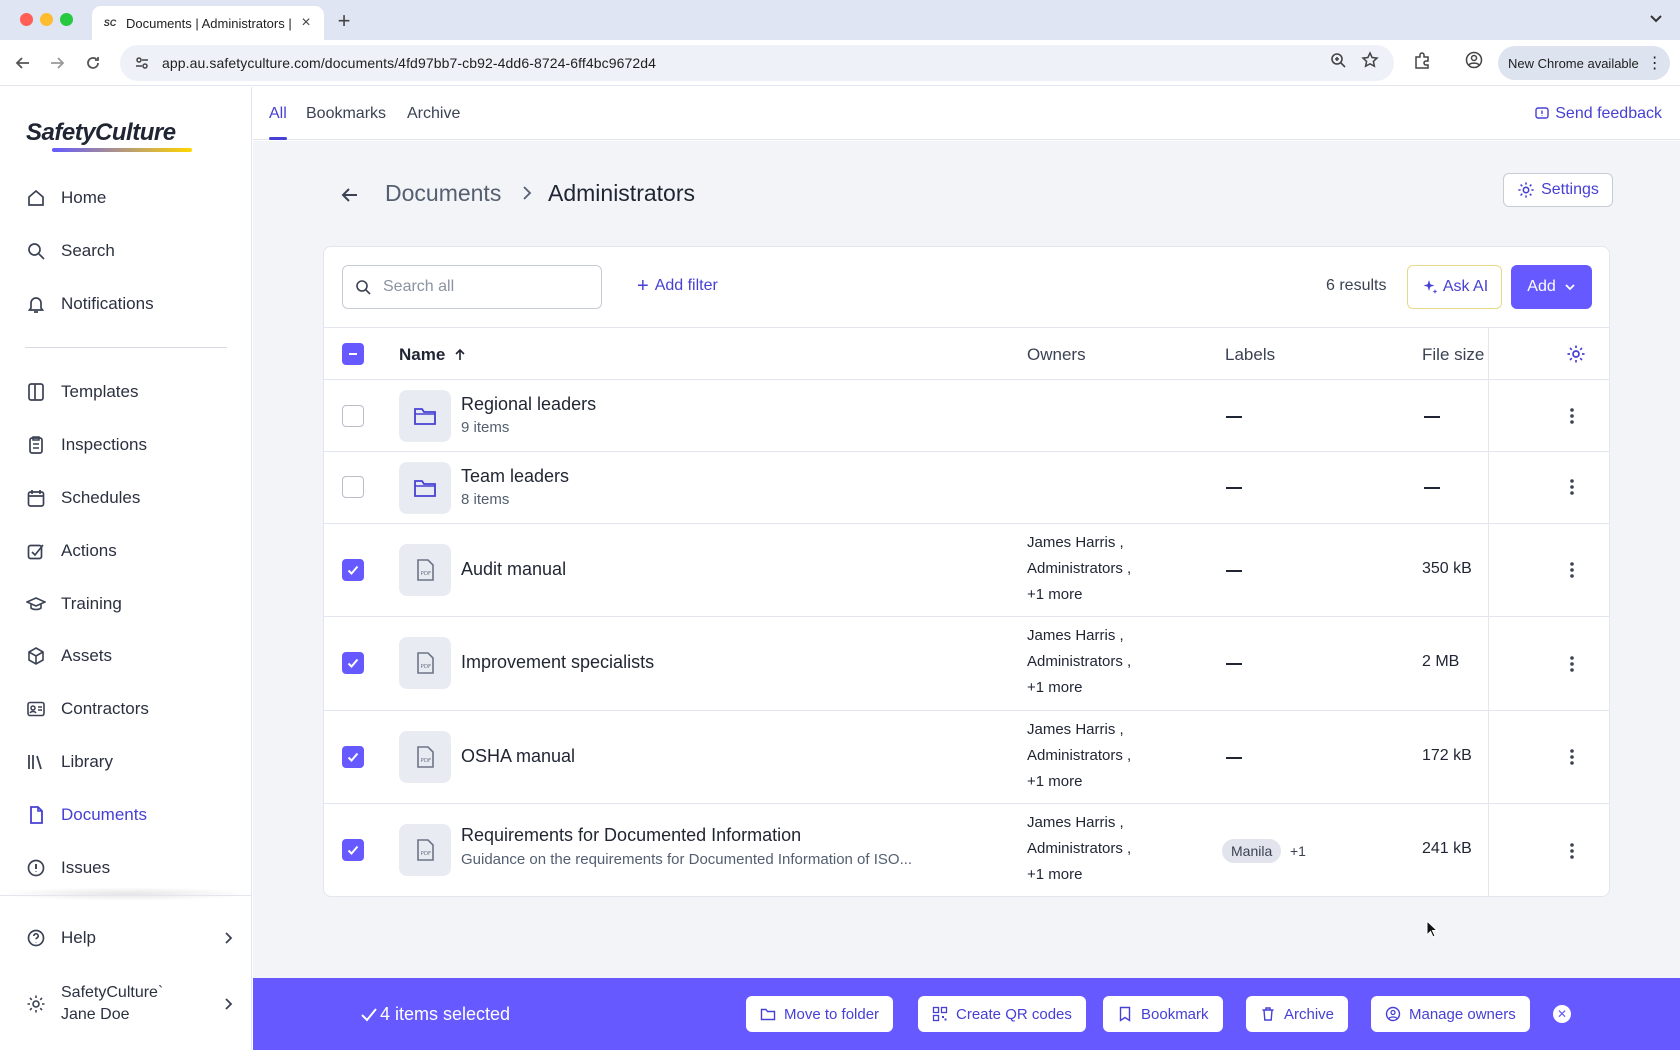 Image resolution: width=1680 pixels, height=1050 pixels. What do you see at coordinates (112, 992) in the screenshot?
I see `org-name: SafetyCulture`` at bounding box center [112, 992].